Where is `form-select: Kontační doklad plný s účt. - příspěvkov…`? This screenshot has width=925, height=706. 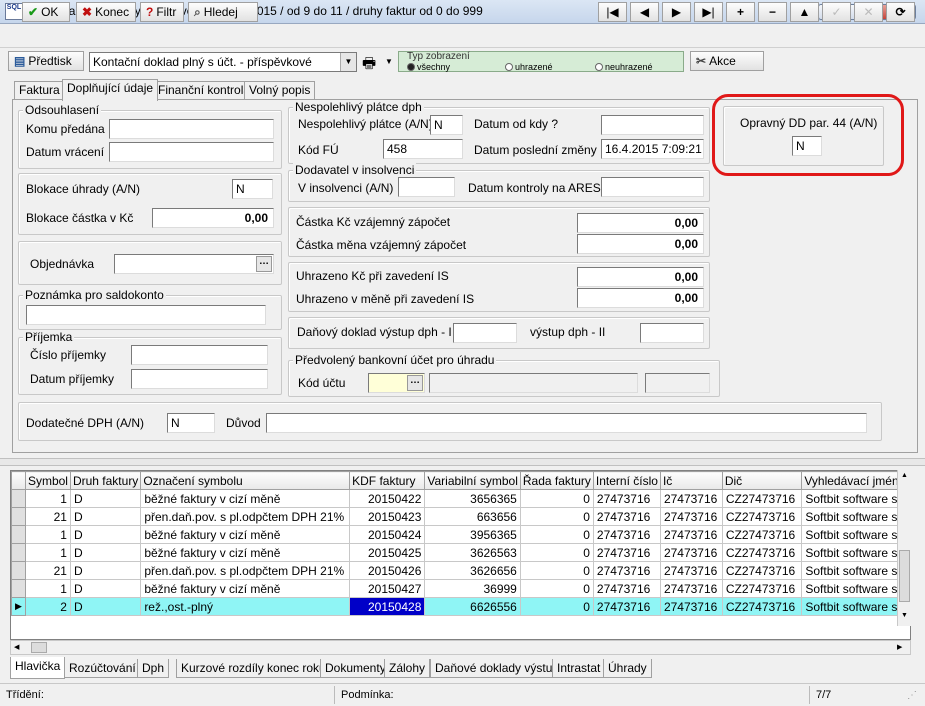 form-select: Kontační doklad plný s účt. - příspěvkov… is located at coordinates (223, 62).